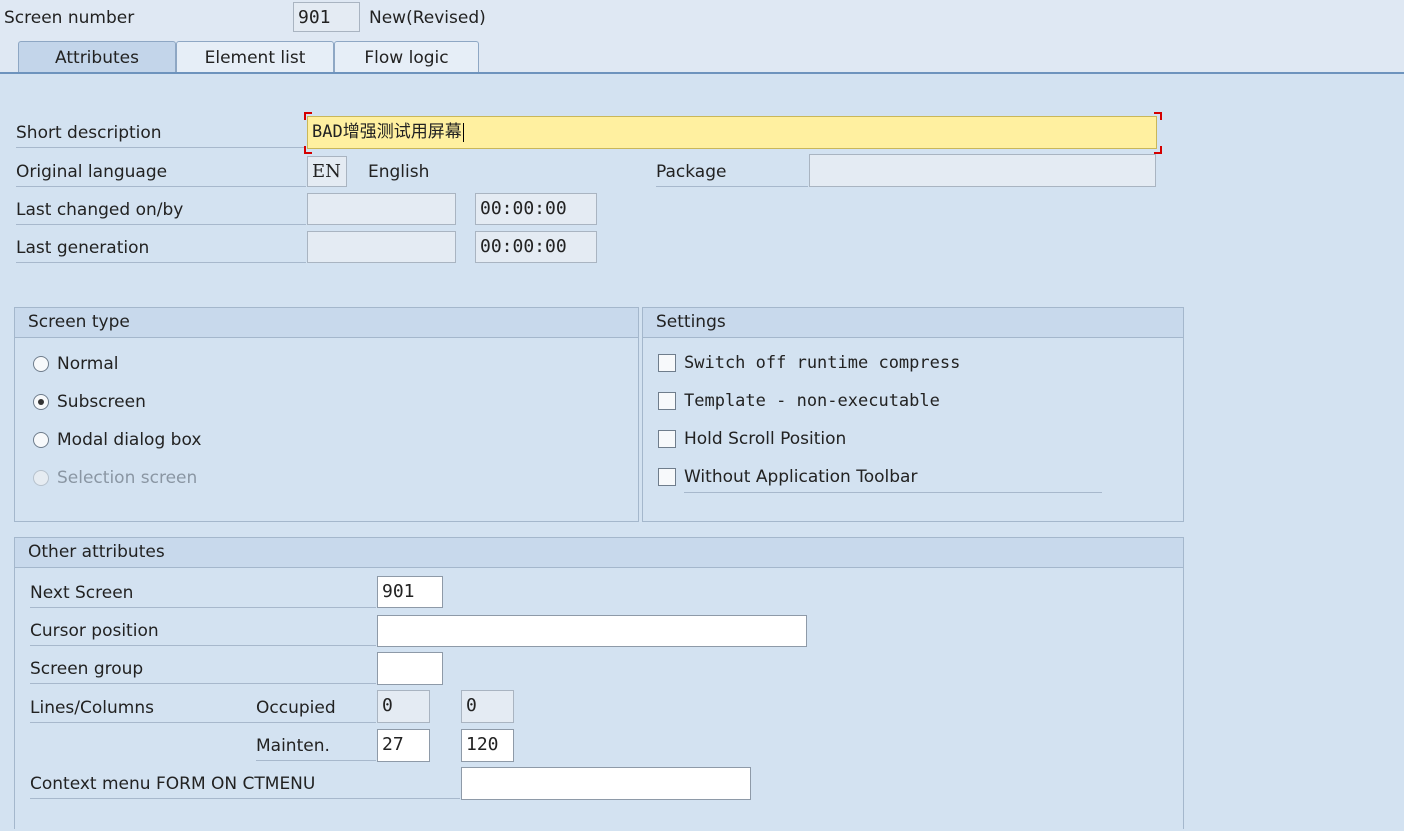 The image size is (1404, 831). I want to click on mainten-label: Mainten., so click(316, 748).